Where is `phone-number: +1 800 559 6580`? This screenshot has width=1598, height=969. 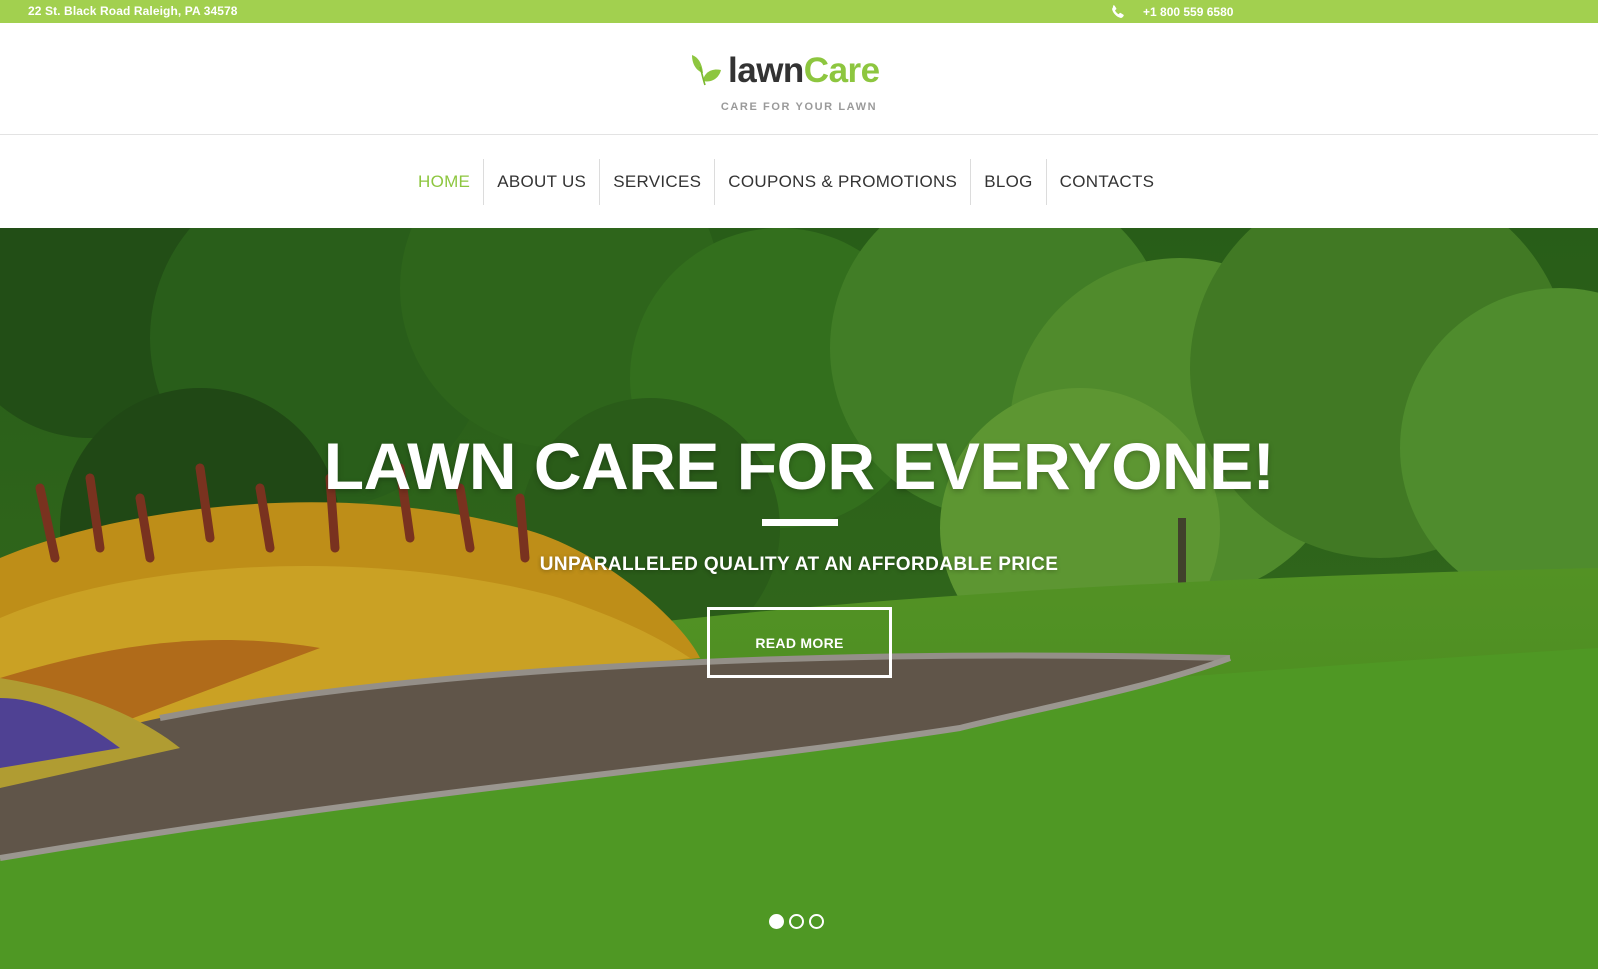 phone-number: +1 800 559 6580 is located at coordinates (1188, 12).